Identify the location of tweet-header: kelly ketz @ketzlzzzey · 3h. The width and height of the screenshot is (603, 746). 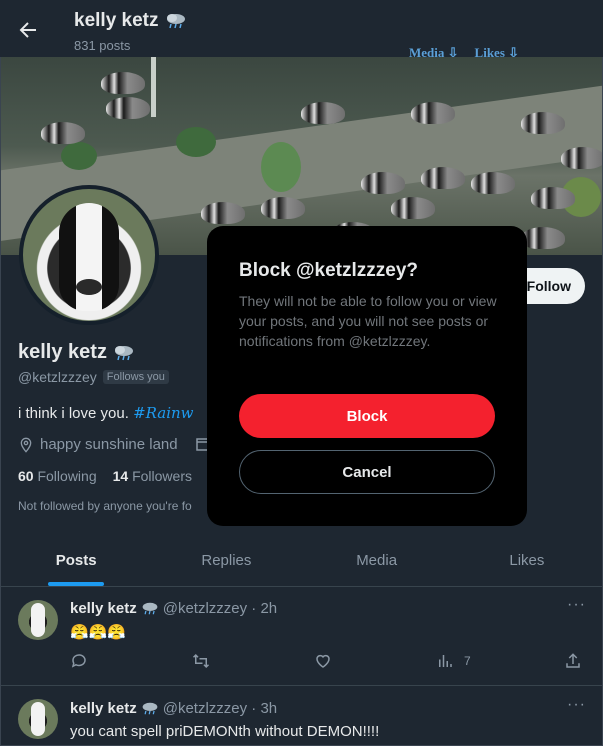
(173, 708).